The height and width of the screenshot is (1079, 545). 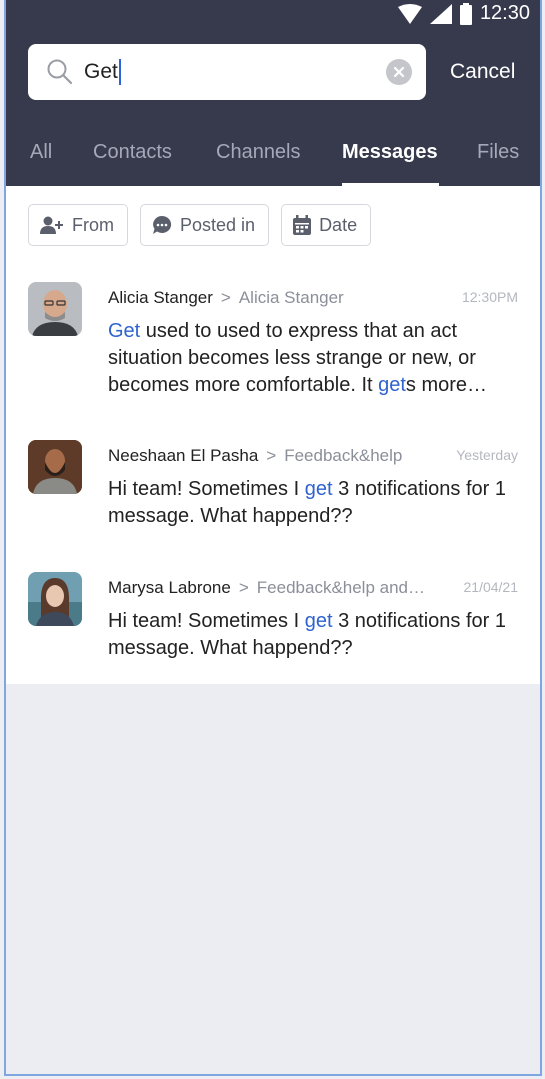 What do you see at coordinates (390, 152) in the screenshot?
I see `tab-messages: Messages` at bounding box center [390, 152].